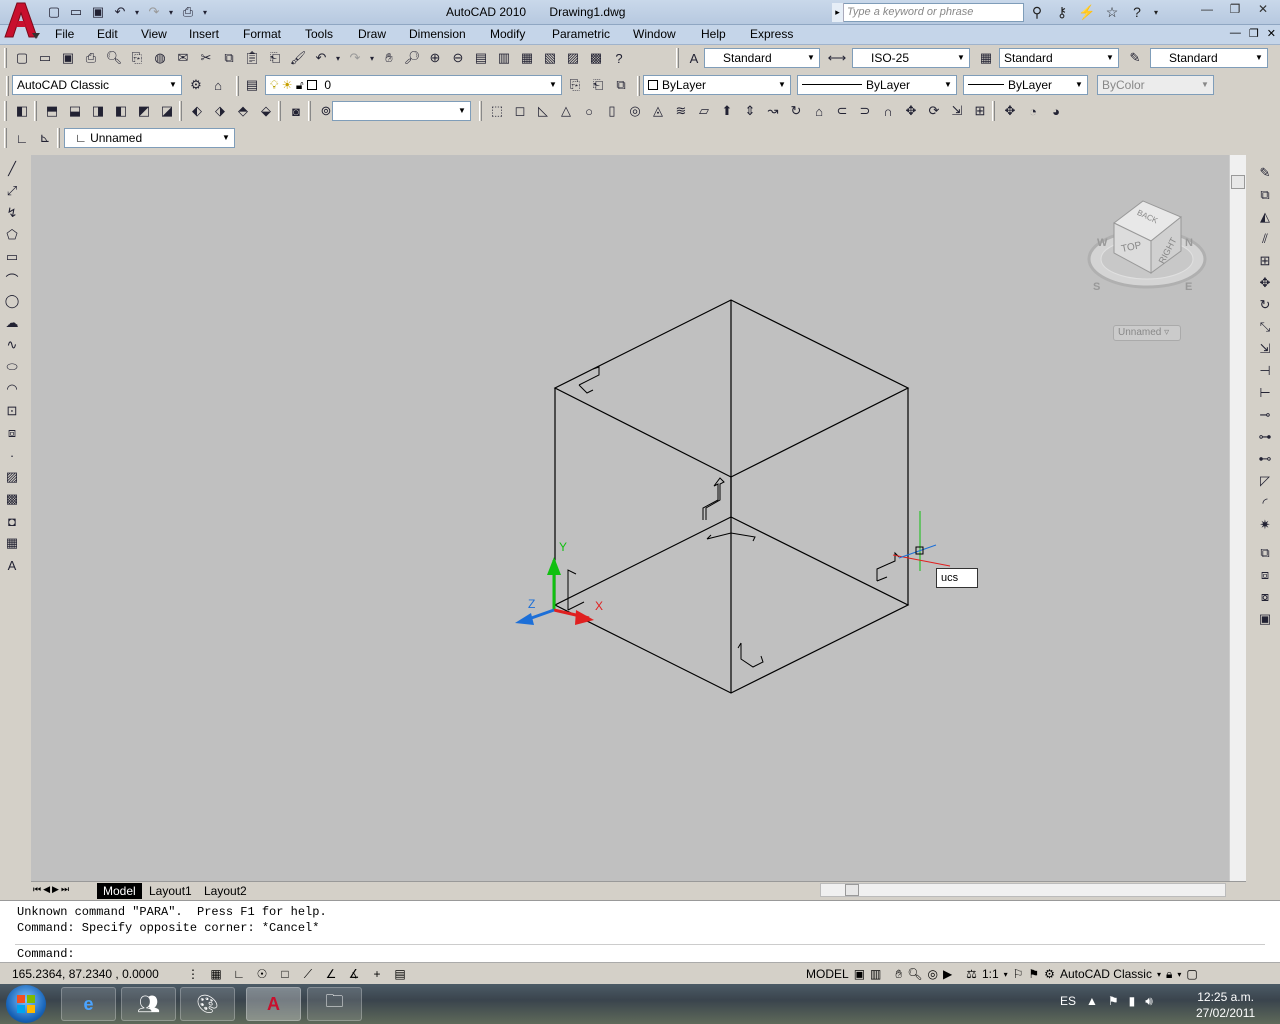  I want to click on menu-modify: Modify, so click(507, 34).